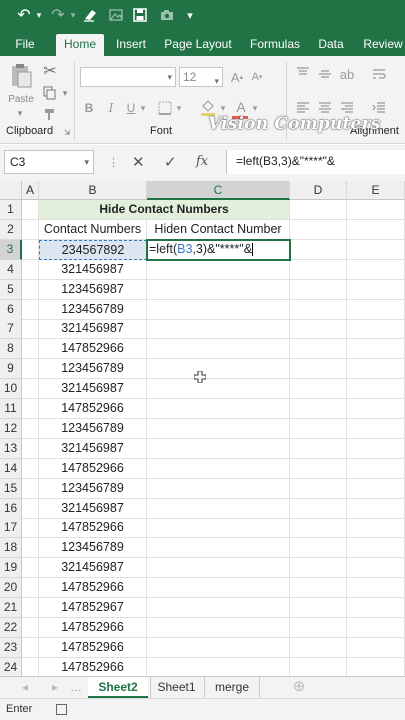  What do you see at coordinates (128, 77) in the screenshot?
I see `font-name-combo: ▾` at bounding box center [128, 77].